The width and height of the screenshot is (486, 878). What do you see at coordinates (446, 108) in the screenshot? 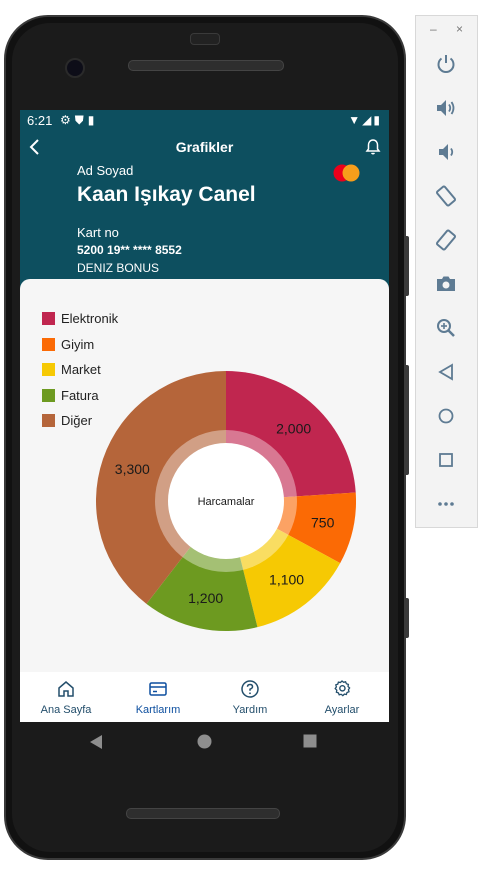
I see `volume-up-icon` at bounding box center [446, 108].